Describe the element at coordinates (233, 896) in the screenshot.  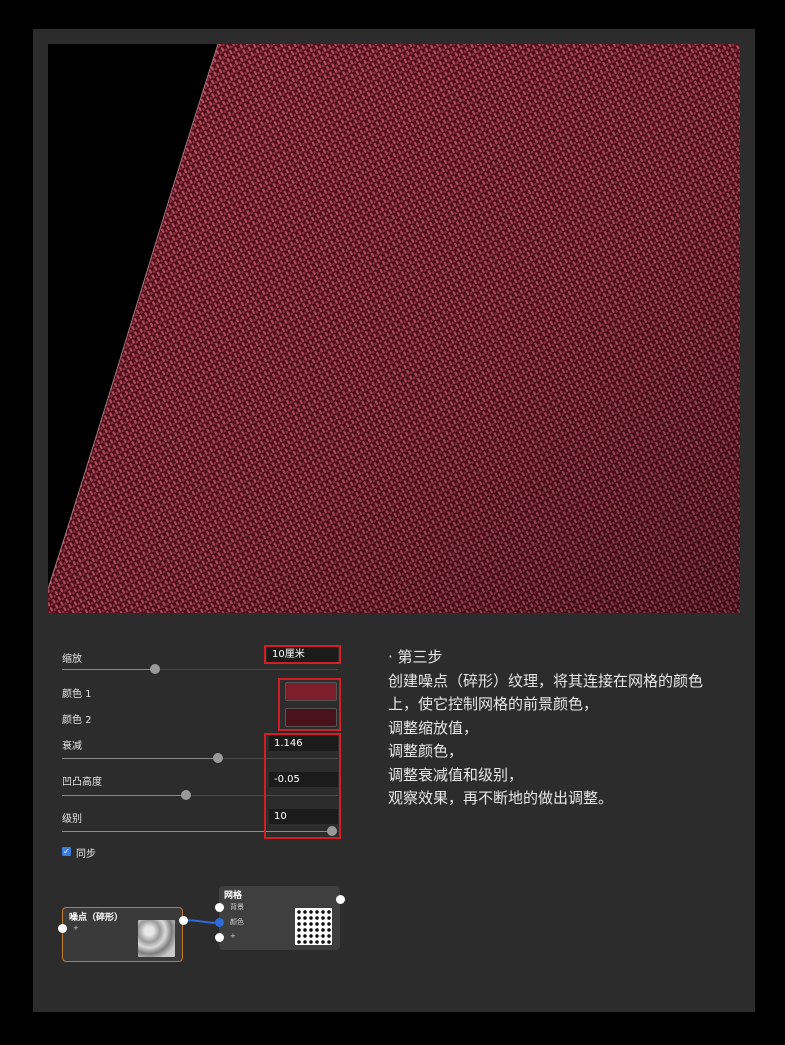
I see `grid-node-title: 网格` at that location.